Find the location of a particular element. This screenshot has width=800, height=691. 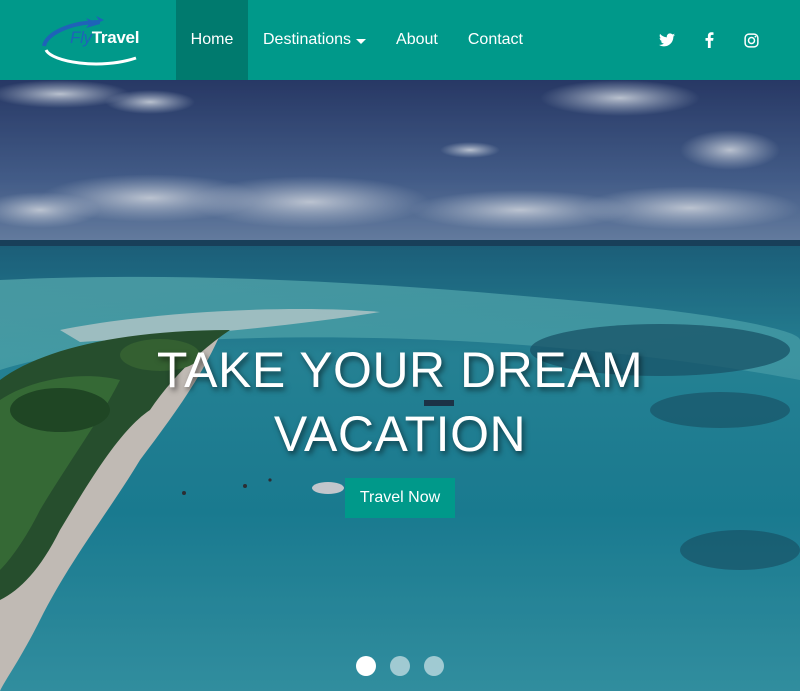

logo-wordmark: FlyTravel is located at coordinates (104, 38).